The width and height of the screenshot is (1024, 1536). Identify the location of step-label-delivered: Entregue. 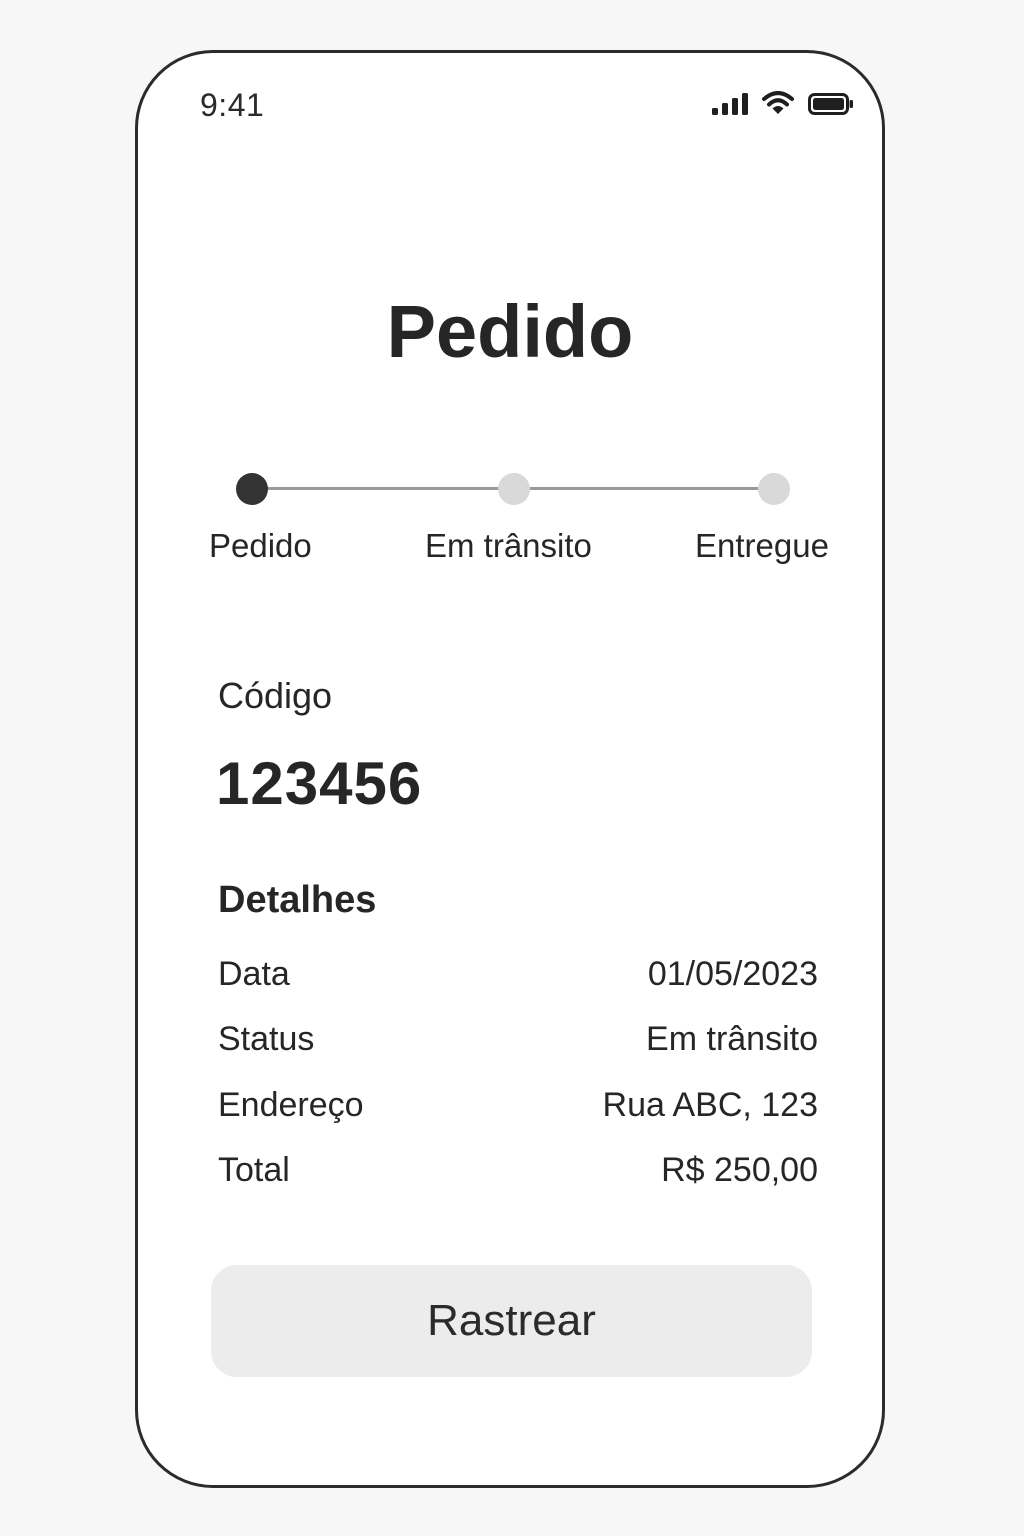
(762, 545).